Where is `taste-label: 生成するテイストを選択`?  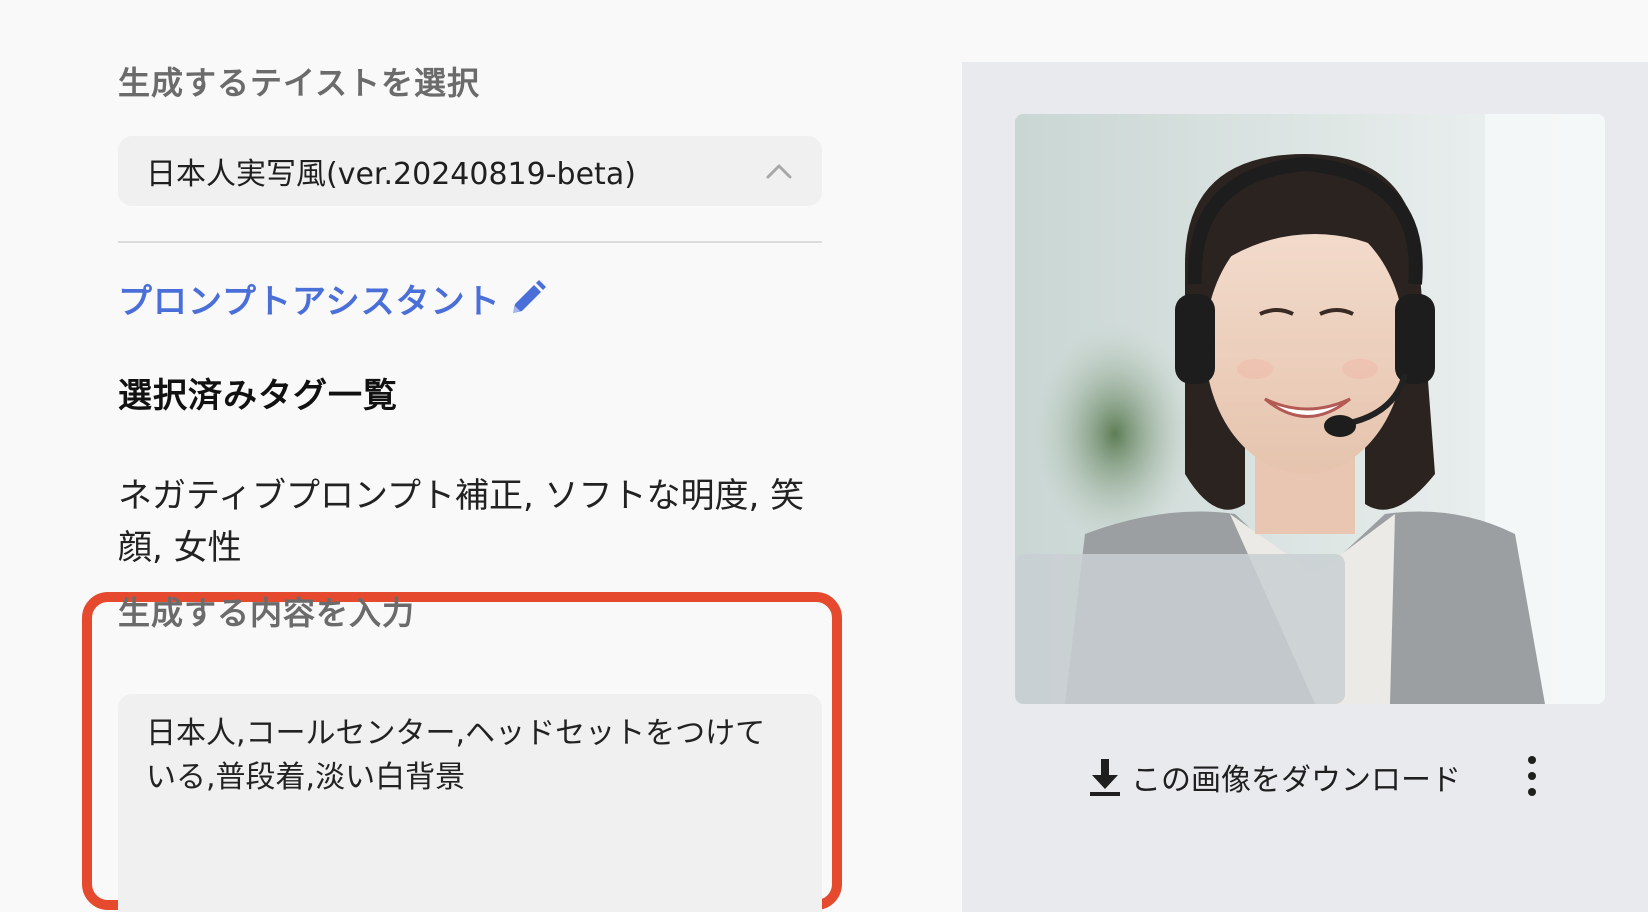 taste-label: 生成するテイストを選択 is located at coordinates (299, 83).